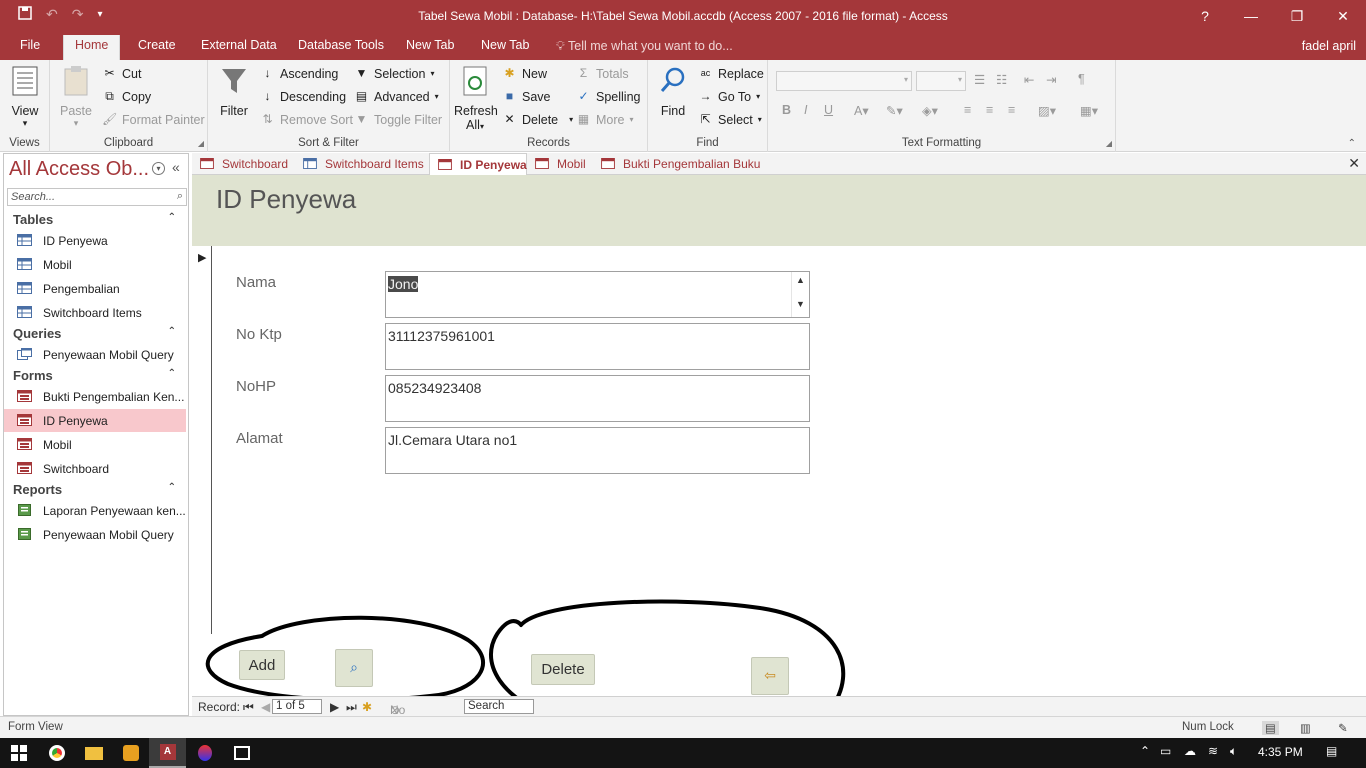  I want to click on no-ktp-field: 31112375961001, so click(597, 346).